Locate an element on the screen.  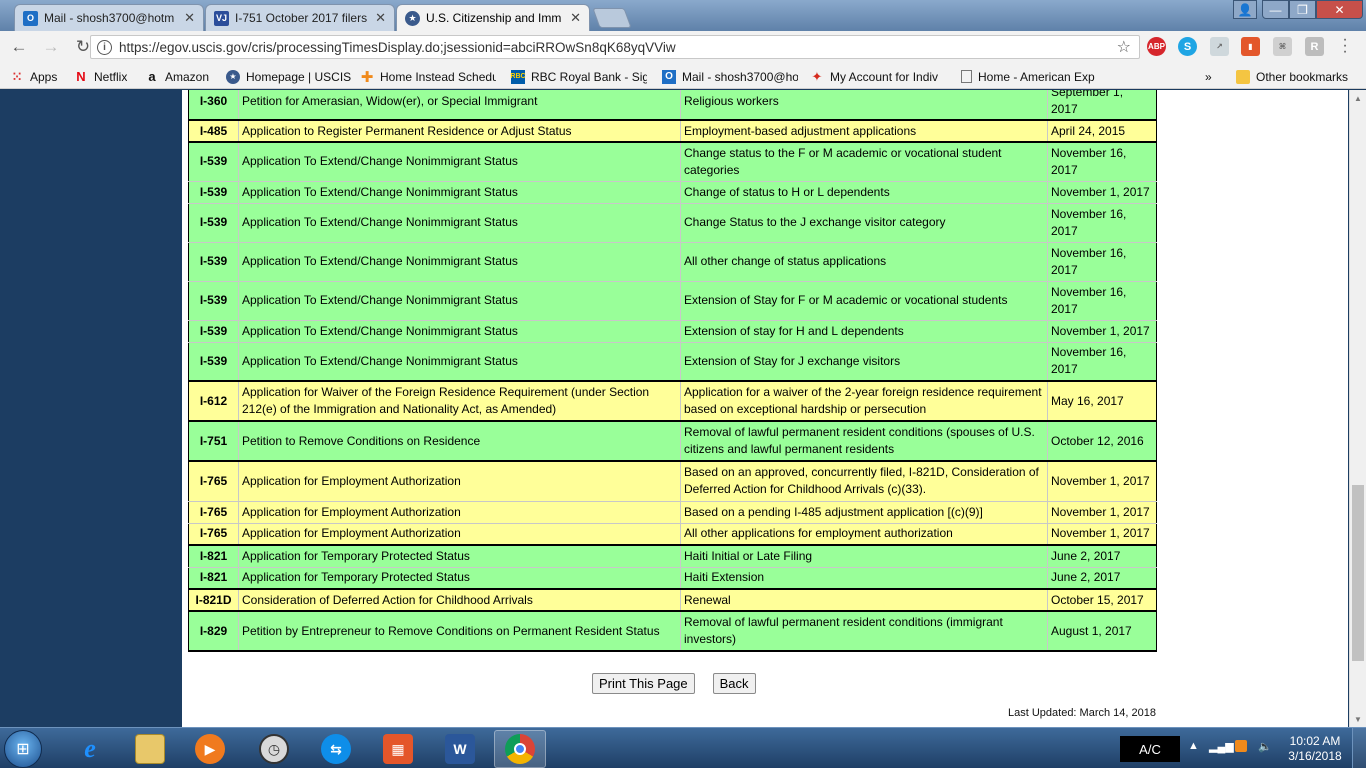
tray-expand-icon: ▲ is located at coordinates (1193, 746).